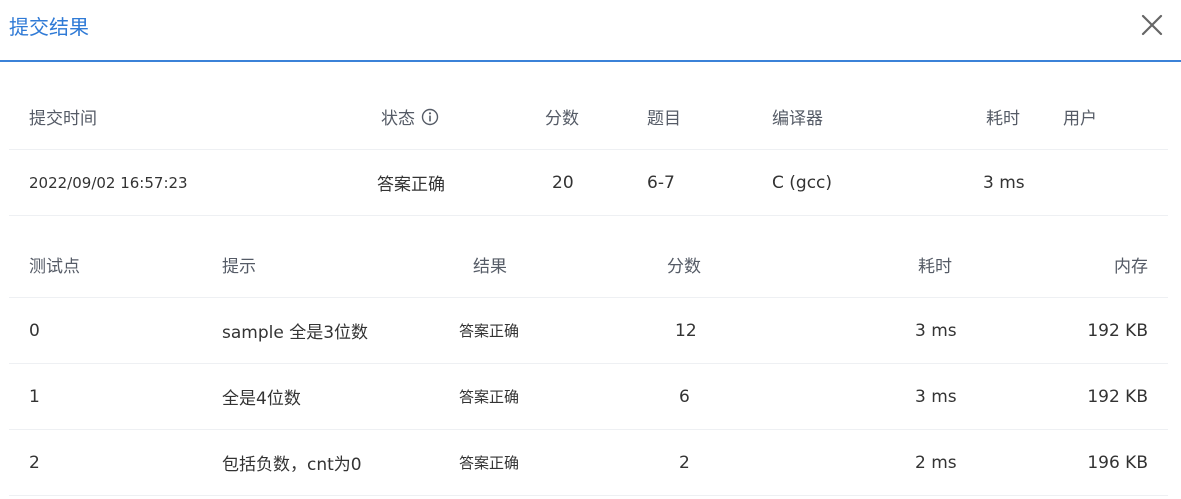  What do you see at coordinates (1003, 119) in the screenshot?
I see `col-duration: 耗时` at bounding box center [1003, 119].